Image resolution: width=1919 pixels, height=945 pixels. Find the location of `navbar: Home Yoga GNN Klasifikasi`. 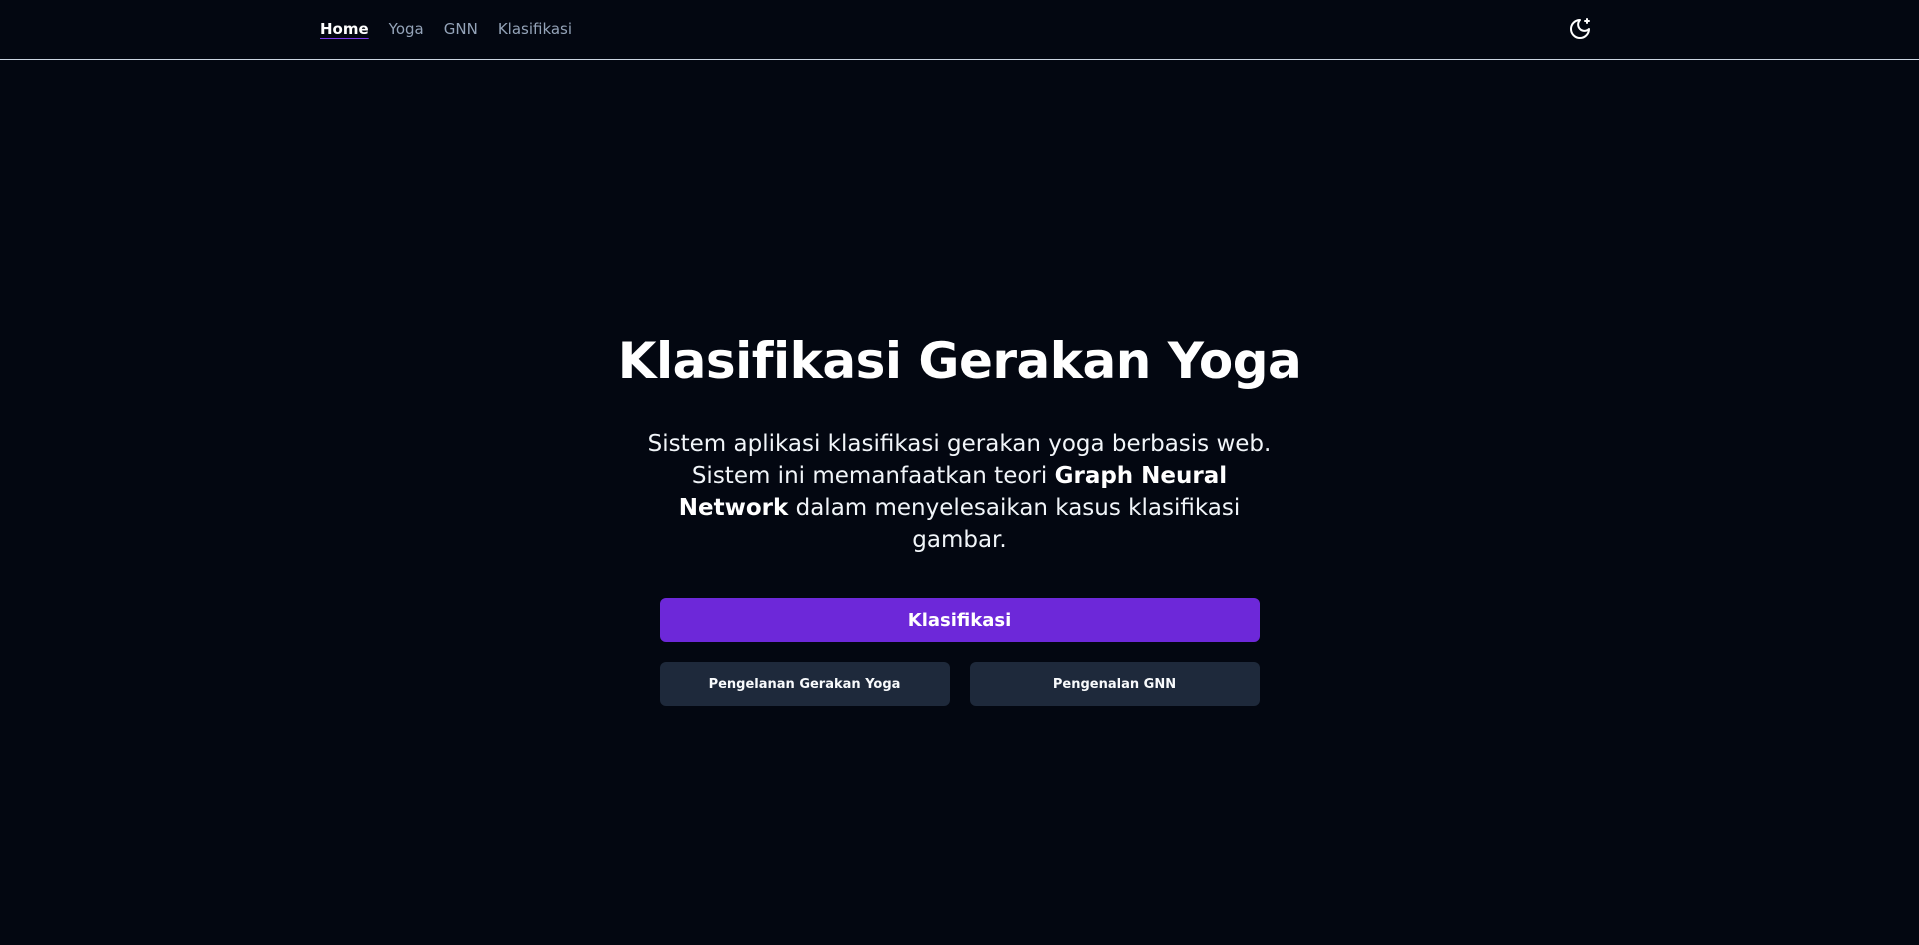

navbar: Home Yoga GNN Klasifikasi is located at coordinates (959, 30).